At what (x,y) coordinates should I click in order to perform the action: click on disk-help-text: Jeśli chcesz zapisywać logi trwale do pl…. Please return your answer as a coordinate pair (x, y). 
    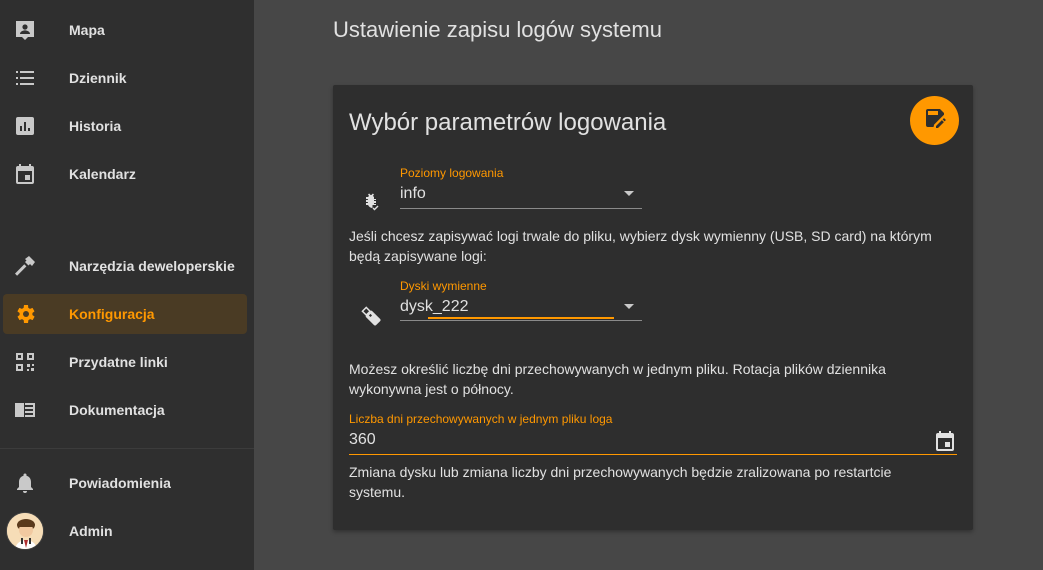
    Looking at the image, I should click on (640, 246).